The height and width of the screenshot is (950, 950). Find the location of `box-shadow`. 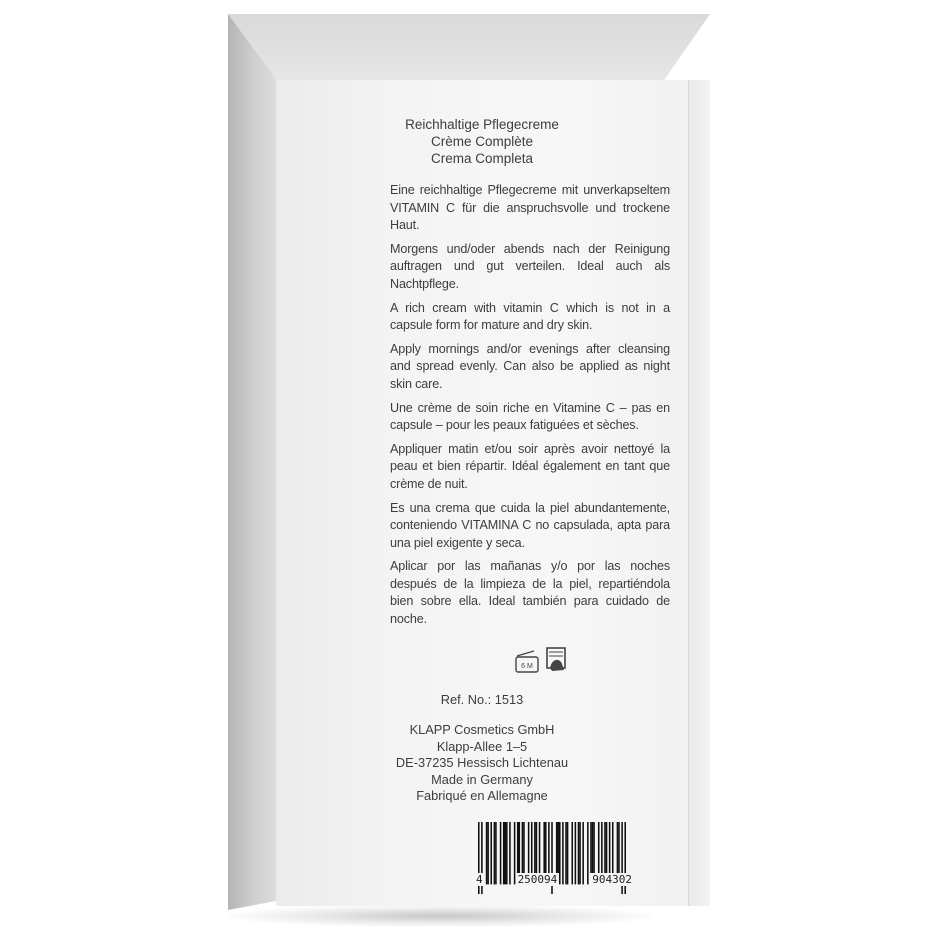

box-shadow is located at coordinates (440, 916).